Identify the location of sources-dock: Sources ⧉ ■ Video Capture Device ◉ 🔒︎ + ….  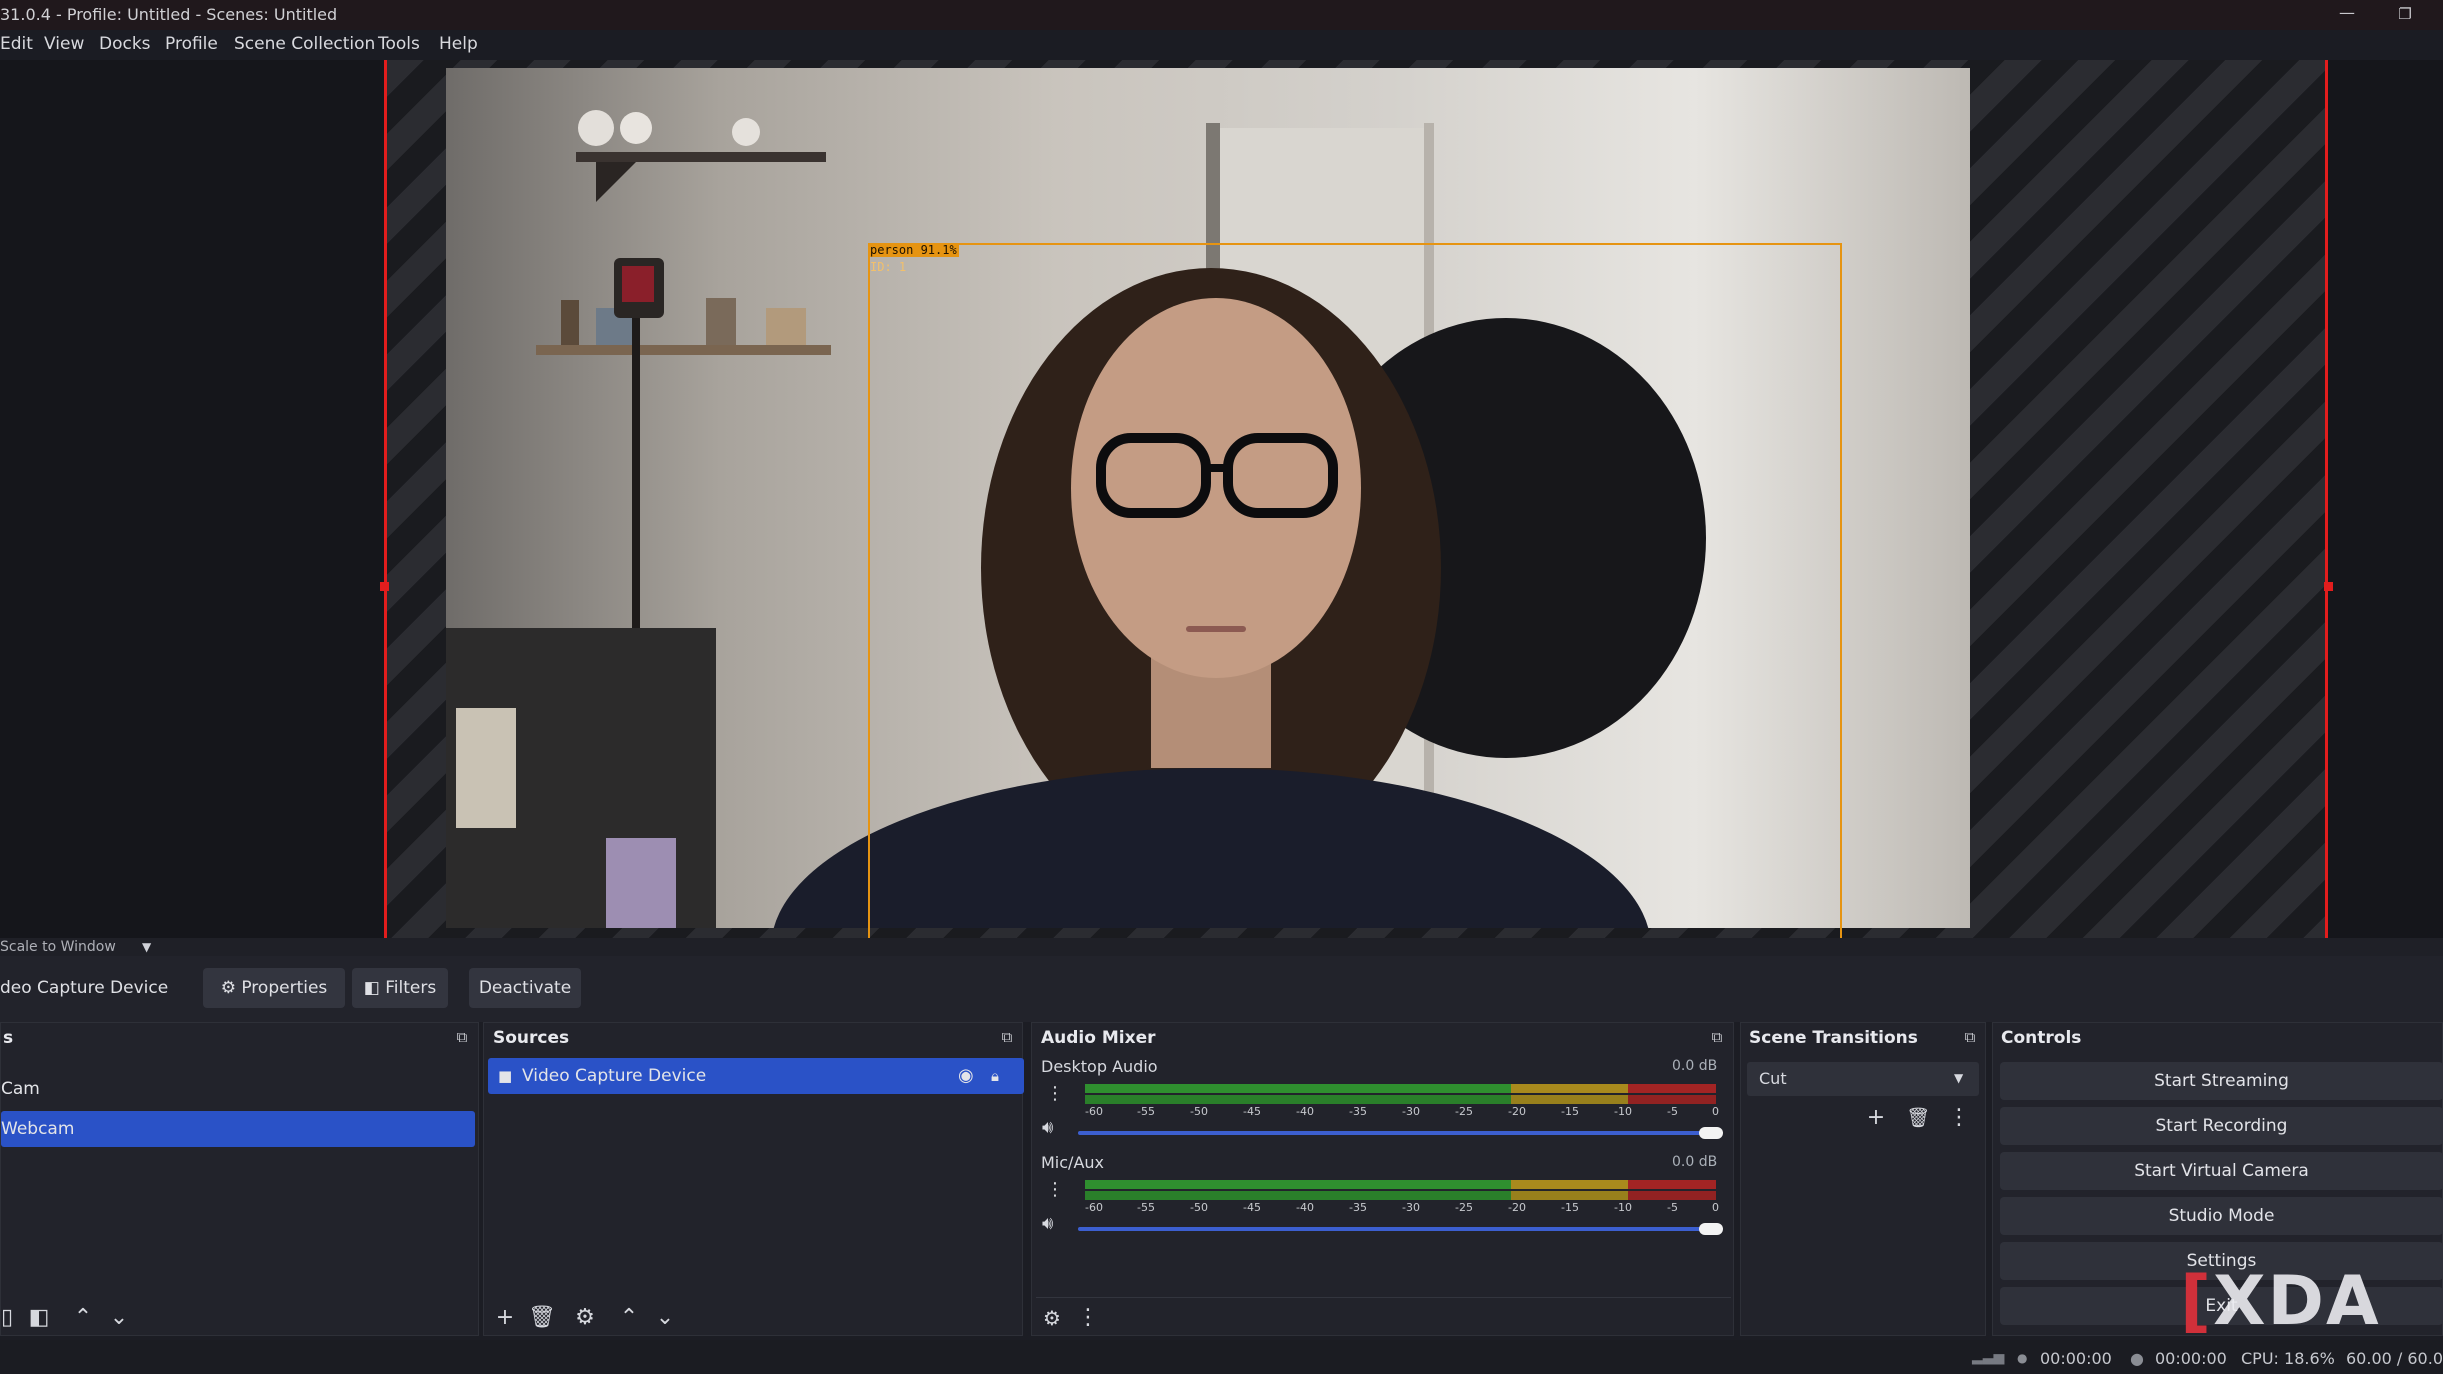
(753, 1179).